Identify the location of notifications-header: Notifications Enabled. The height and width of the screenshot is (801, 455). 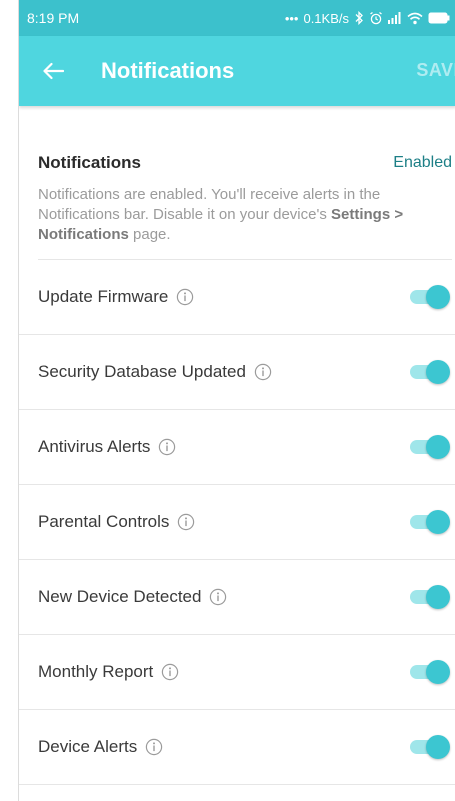
(237, 163).